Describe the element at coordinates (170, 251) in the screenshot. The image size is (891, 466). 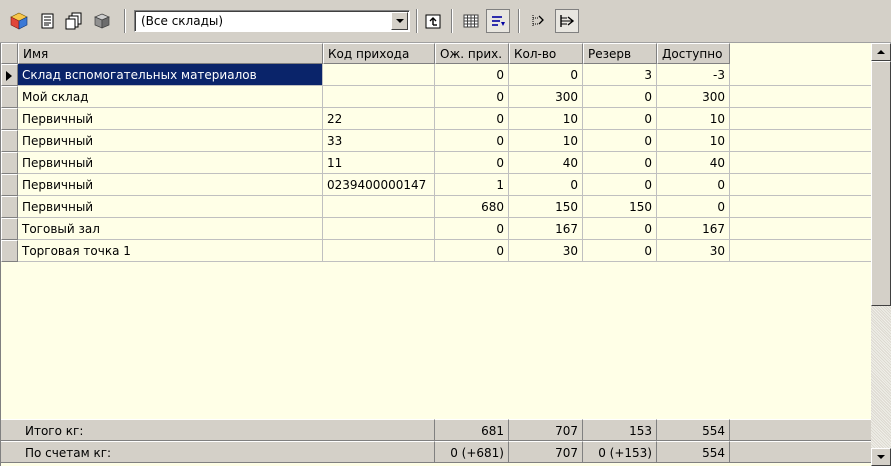
I see `cell-name: Торговая точка 1` at that location.